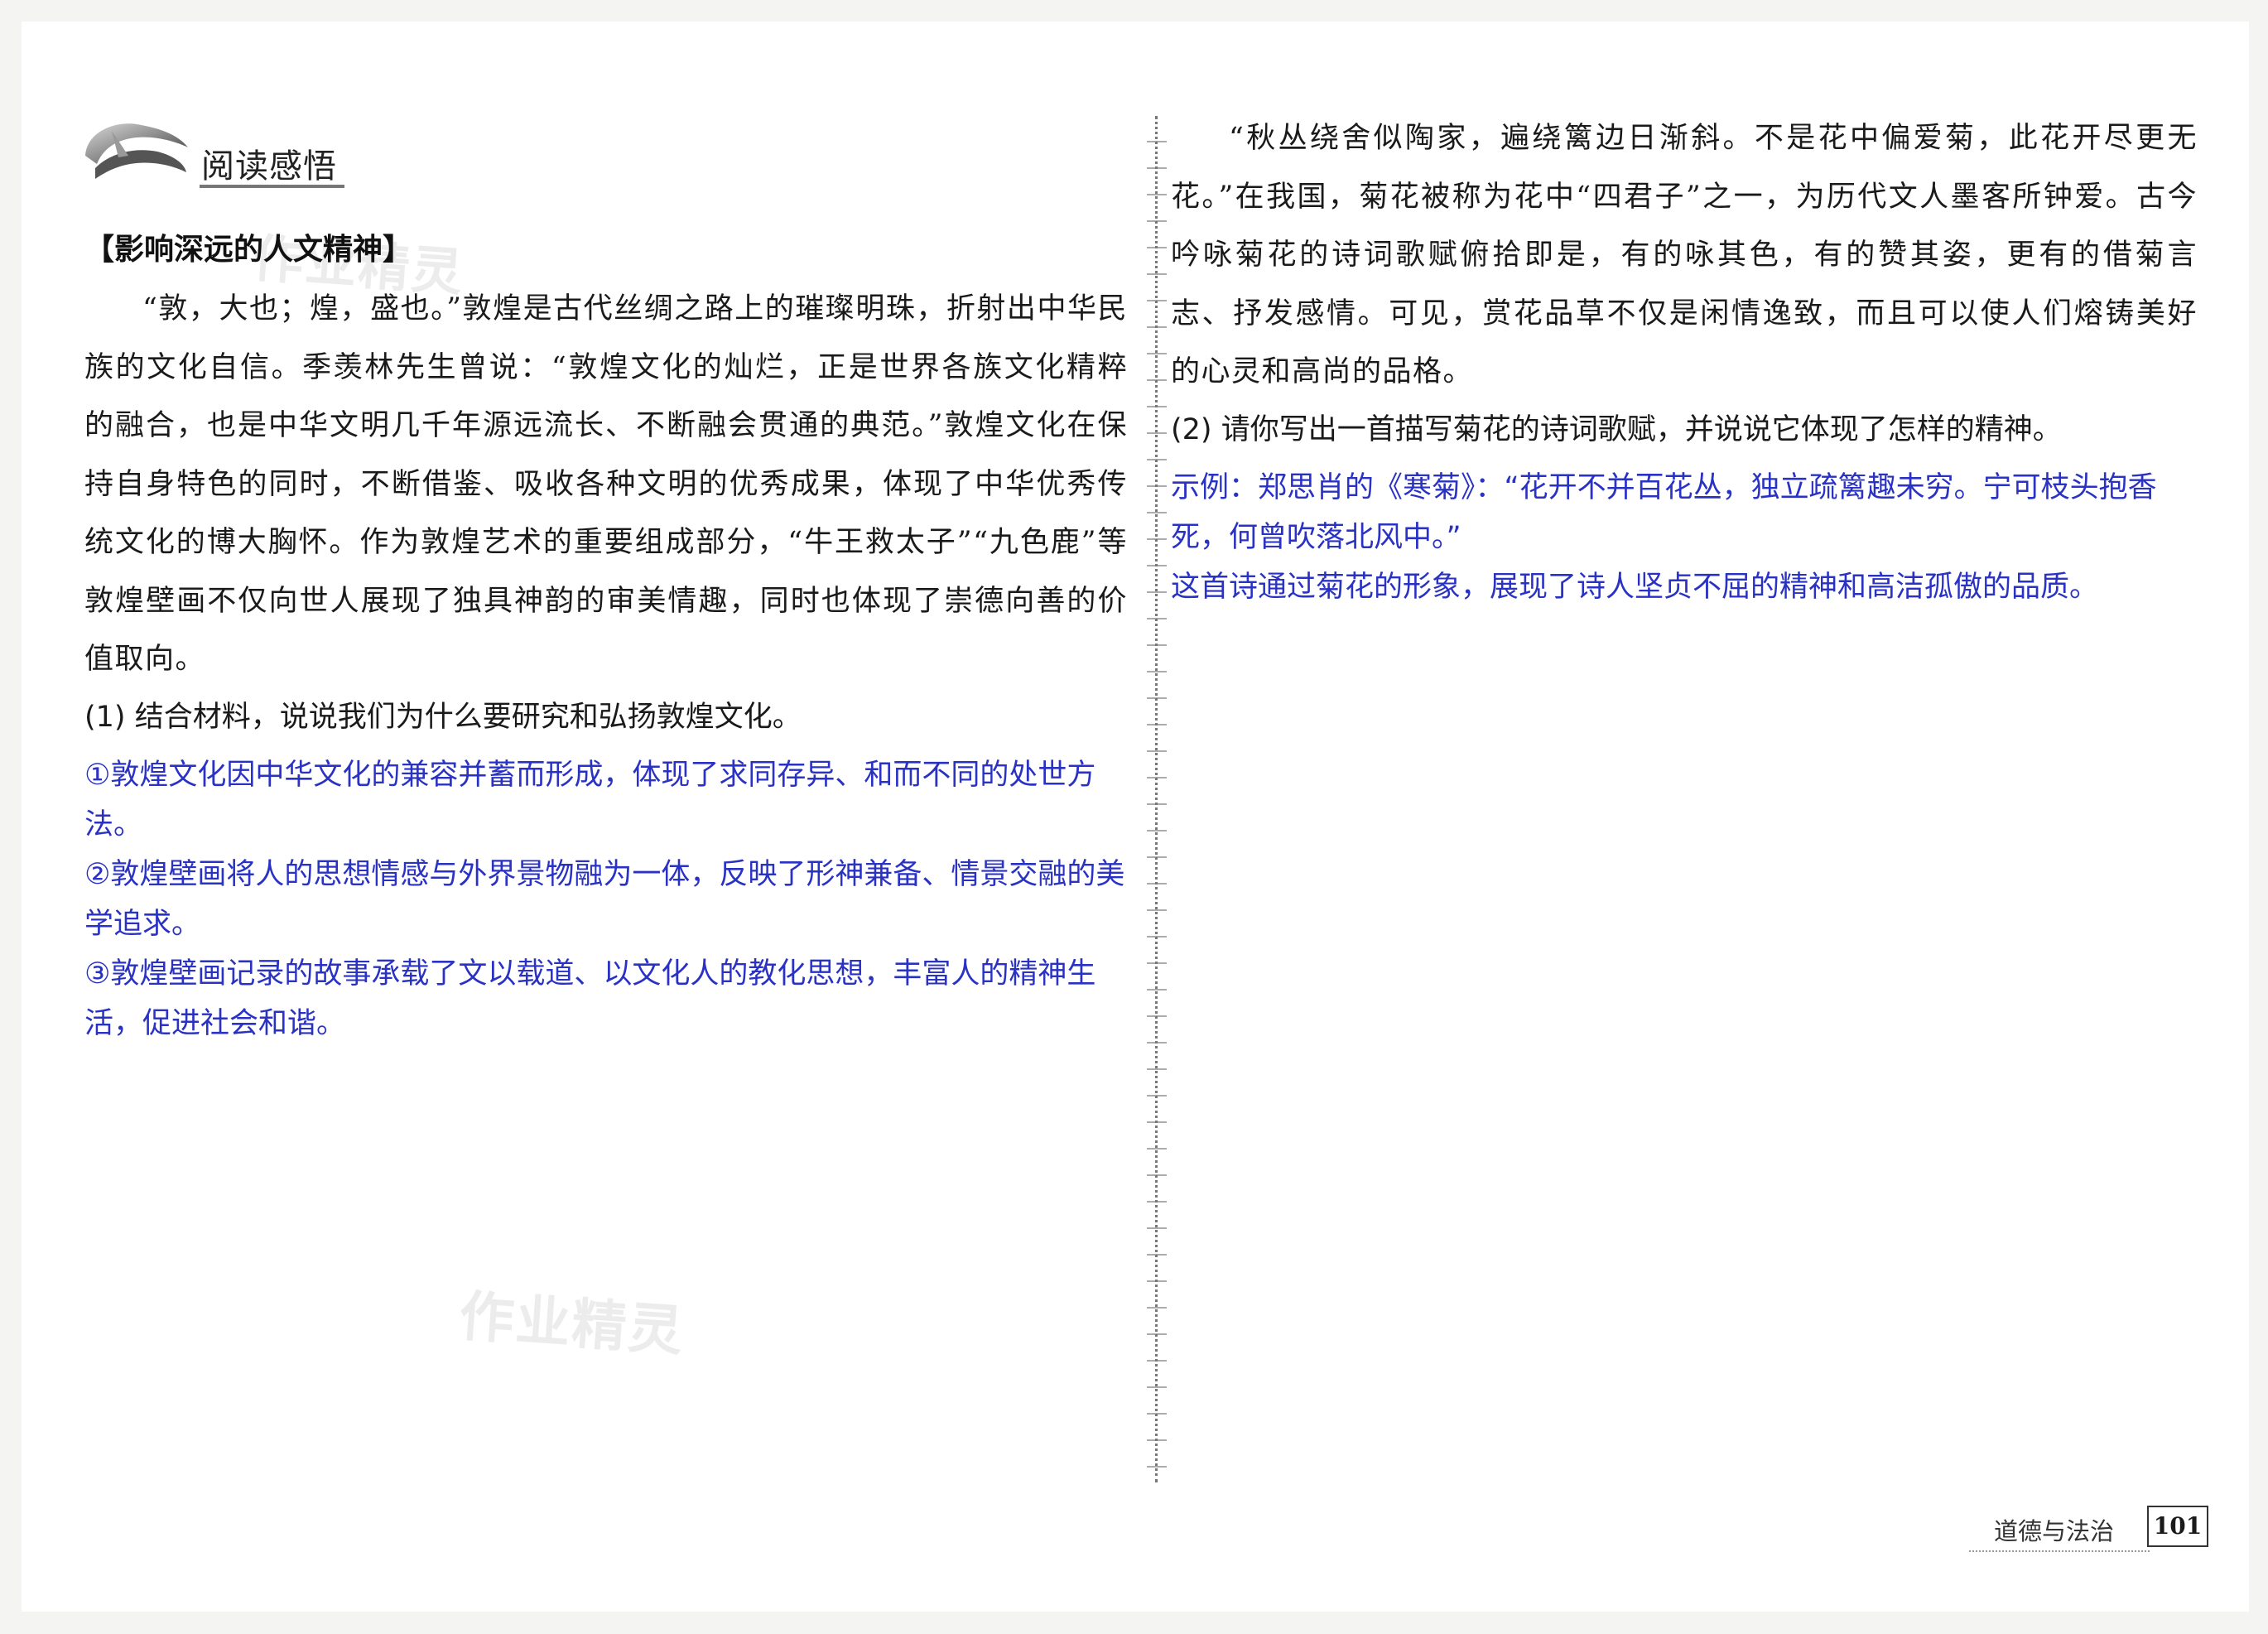 This screenshot has width=2268, height=1634. I want to click on footer-rule, so click(2059, 1551).